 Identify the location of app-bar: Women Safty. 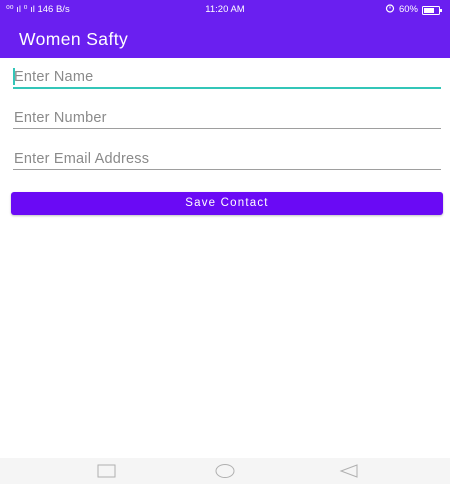
(225, 38).